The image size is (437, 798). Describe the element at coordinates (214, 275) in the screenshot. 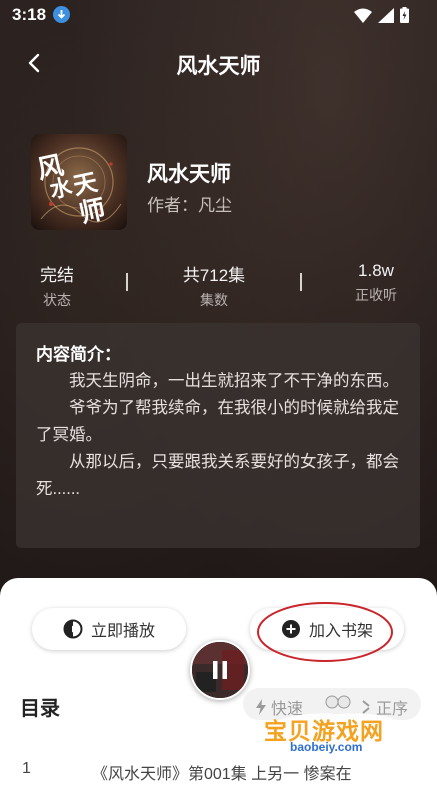

I see `stat-value: 共712集` at that location.